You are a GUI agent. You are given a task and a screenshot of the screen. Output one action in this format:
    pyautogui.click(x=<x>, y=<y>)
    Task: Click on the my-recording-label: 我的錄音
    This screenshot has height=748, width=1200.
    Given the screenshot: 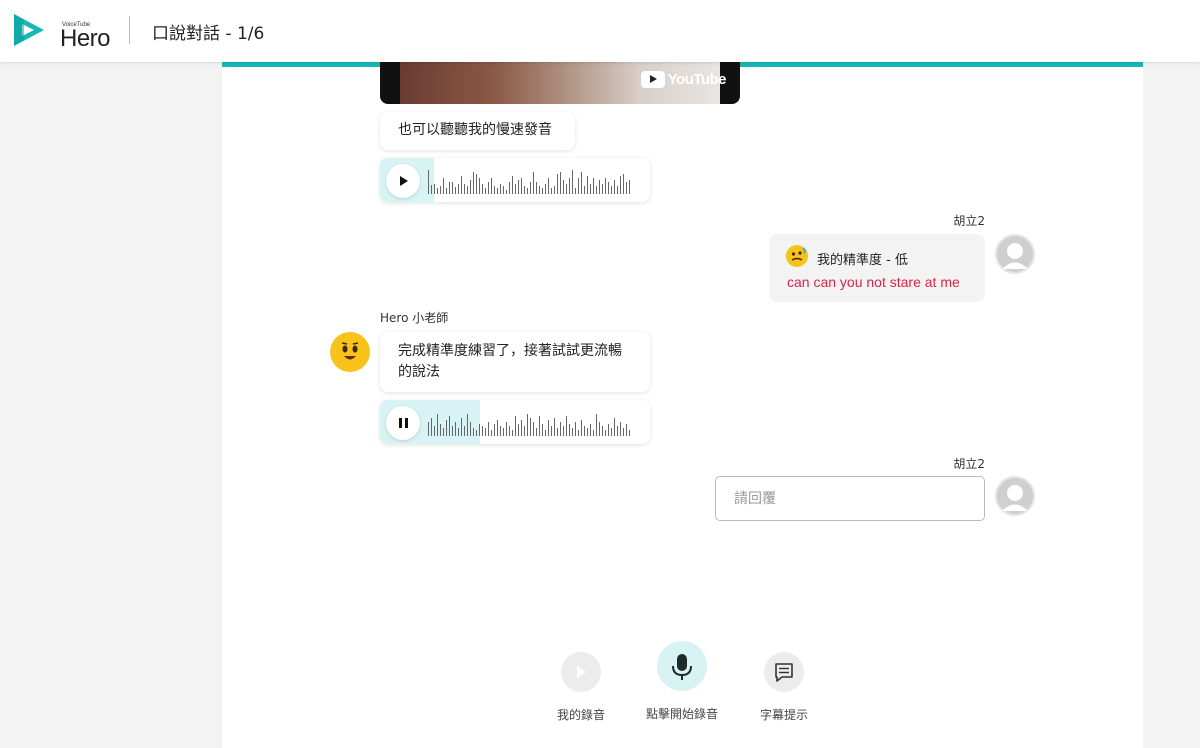 What is the action you would take?
    pyautogui.click(x=580, y=715)
    